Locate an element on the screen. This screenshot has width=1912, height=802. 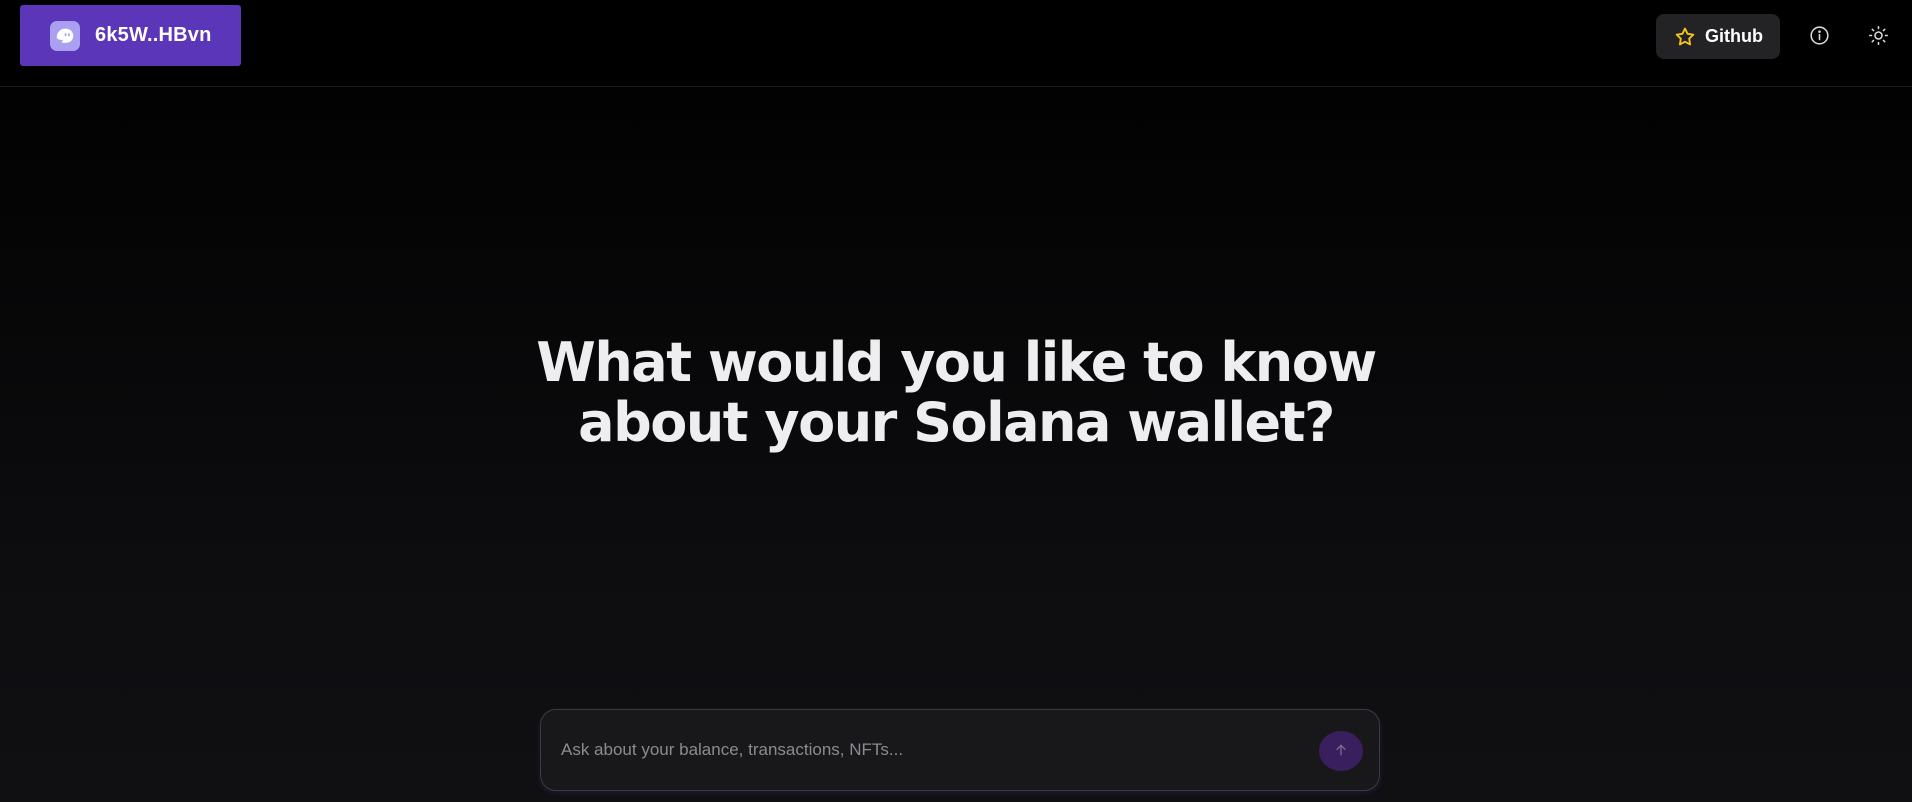
info-button is located at coordinates (1819, 38).